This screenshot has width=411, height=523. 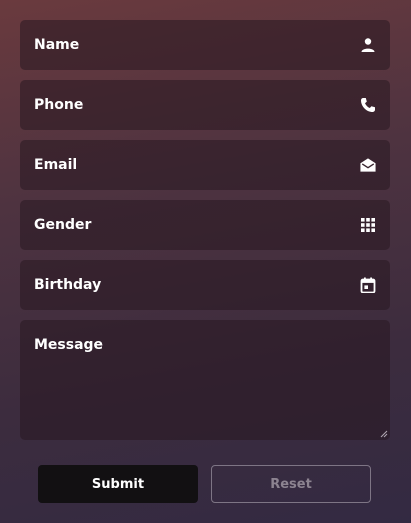 What do you see at coordinates (57, 45) in the screenshot?
I see `name-placeholder: Name` at bounding box center [57, 45].